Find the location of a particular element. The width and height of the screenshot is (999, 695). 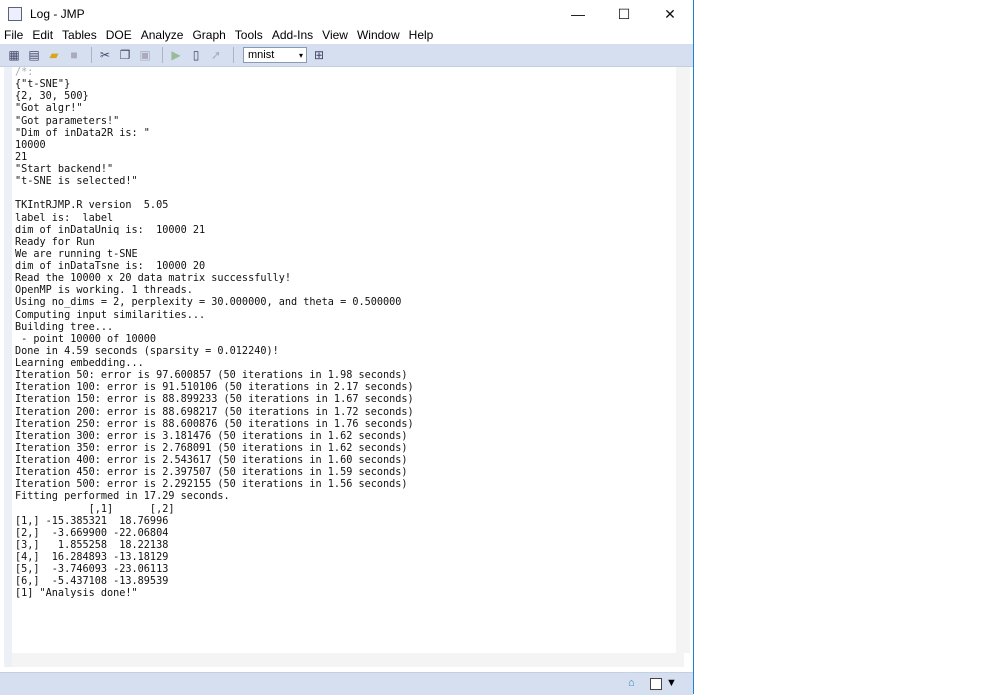

log-line: [1] "Analysis done!" is located at coordinates (76, 594).